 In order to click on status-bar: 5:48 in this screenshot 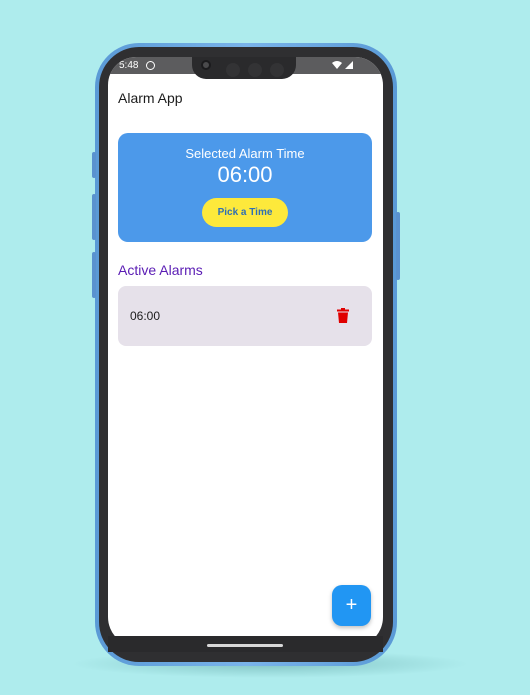, I will do `click(245, 68)`.